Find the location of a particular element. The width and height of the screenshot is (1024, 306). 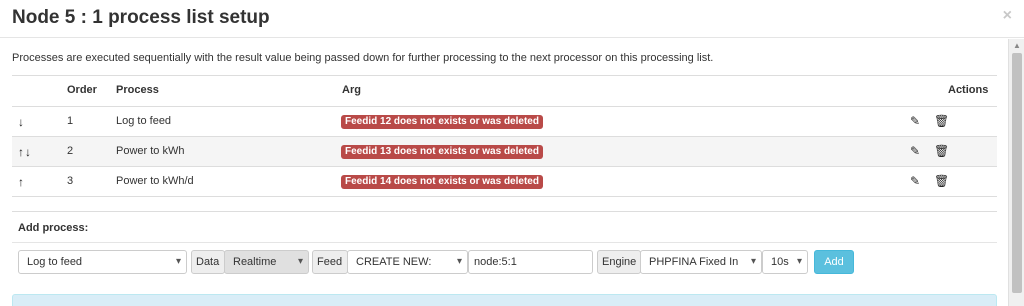

header-process: Process is located at coordinates (137, 90).